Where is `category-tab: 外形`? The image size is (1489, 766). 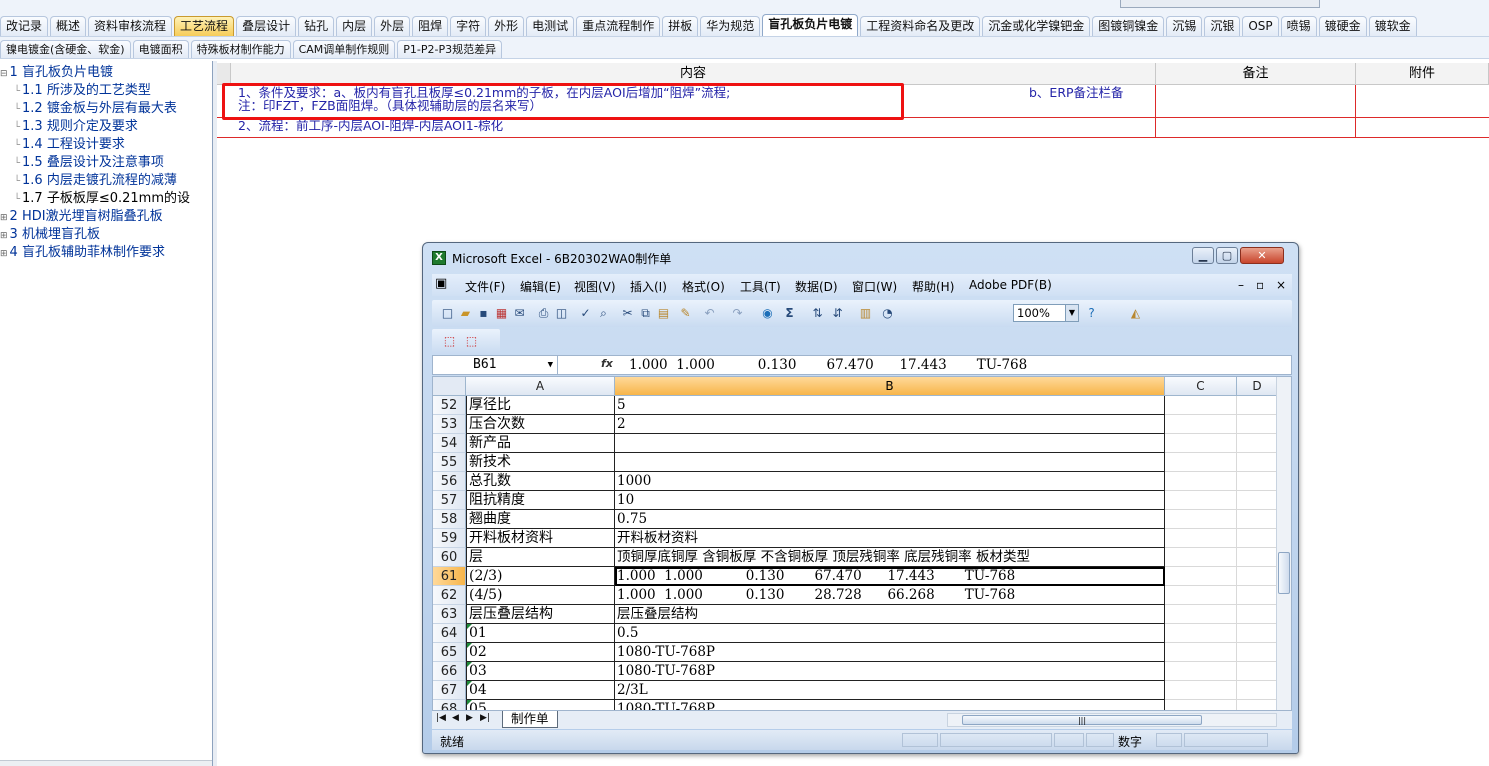 category-tab: 外形 is located at coordinates (506, 26).